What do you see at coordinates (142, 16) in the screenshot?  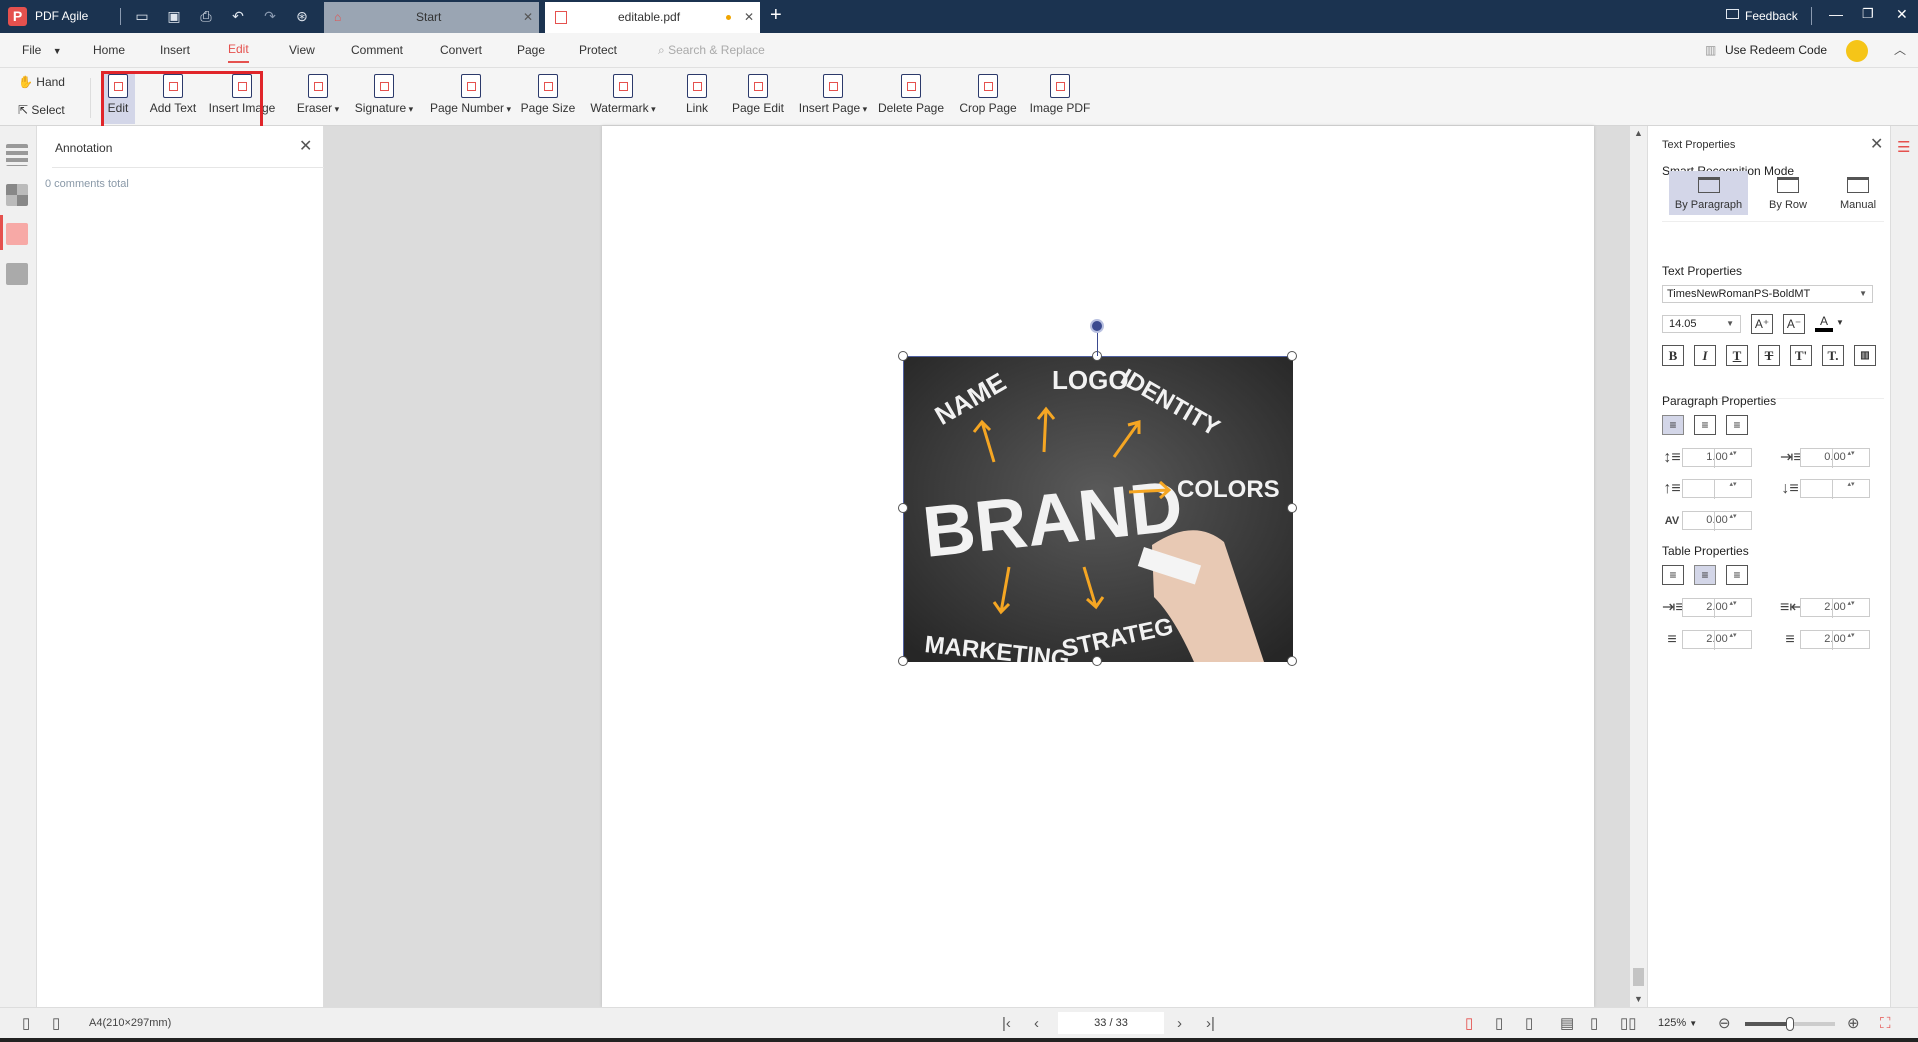 I see `open-folder-icon: ▭` at bounding box center [142, 16].